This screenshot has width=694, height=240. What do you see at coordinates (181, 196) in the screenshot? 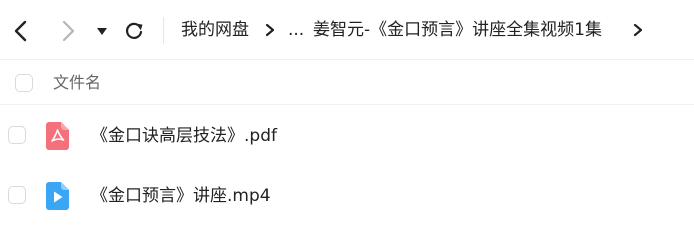
I see `file-name: 《金口预言》讲座.mp4` at bounding box center [181, 196].